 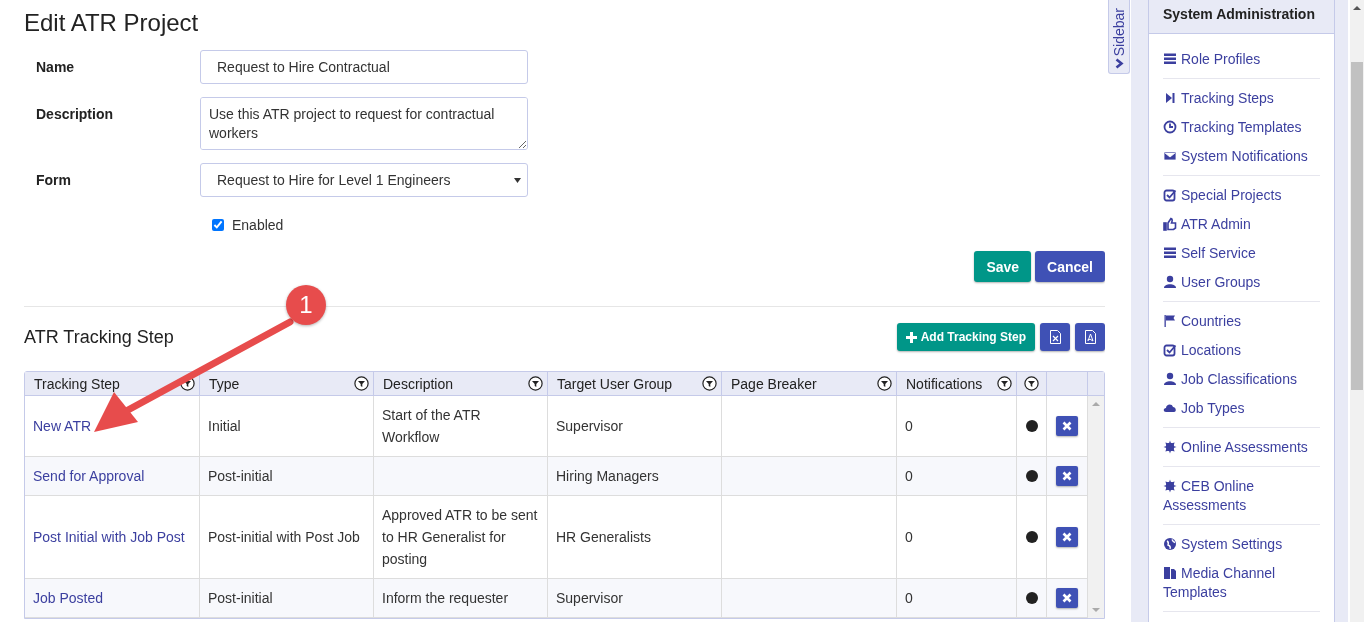 What do you see at coordinates (306, 305) in the screenshot?
I see `step-number-badge: 1` at bounding box center [306, 305].